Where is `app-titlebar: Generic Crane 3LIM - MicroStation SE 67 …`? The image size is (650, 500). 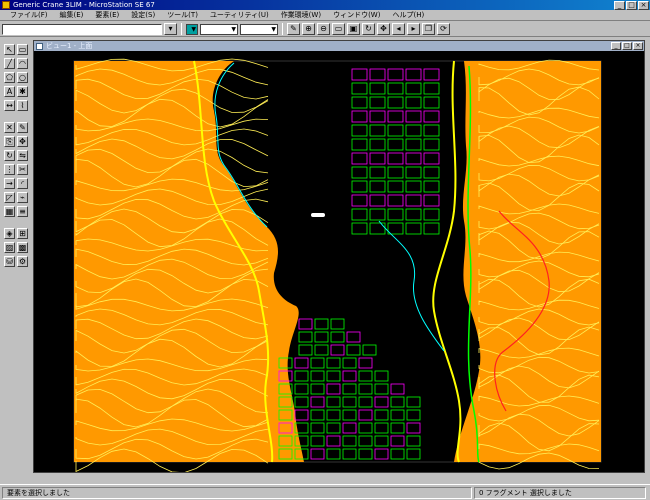
app-titlebar: Generic Crane 3LIM - MicroStation SE 67 … is located at coordinates (325, 5).